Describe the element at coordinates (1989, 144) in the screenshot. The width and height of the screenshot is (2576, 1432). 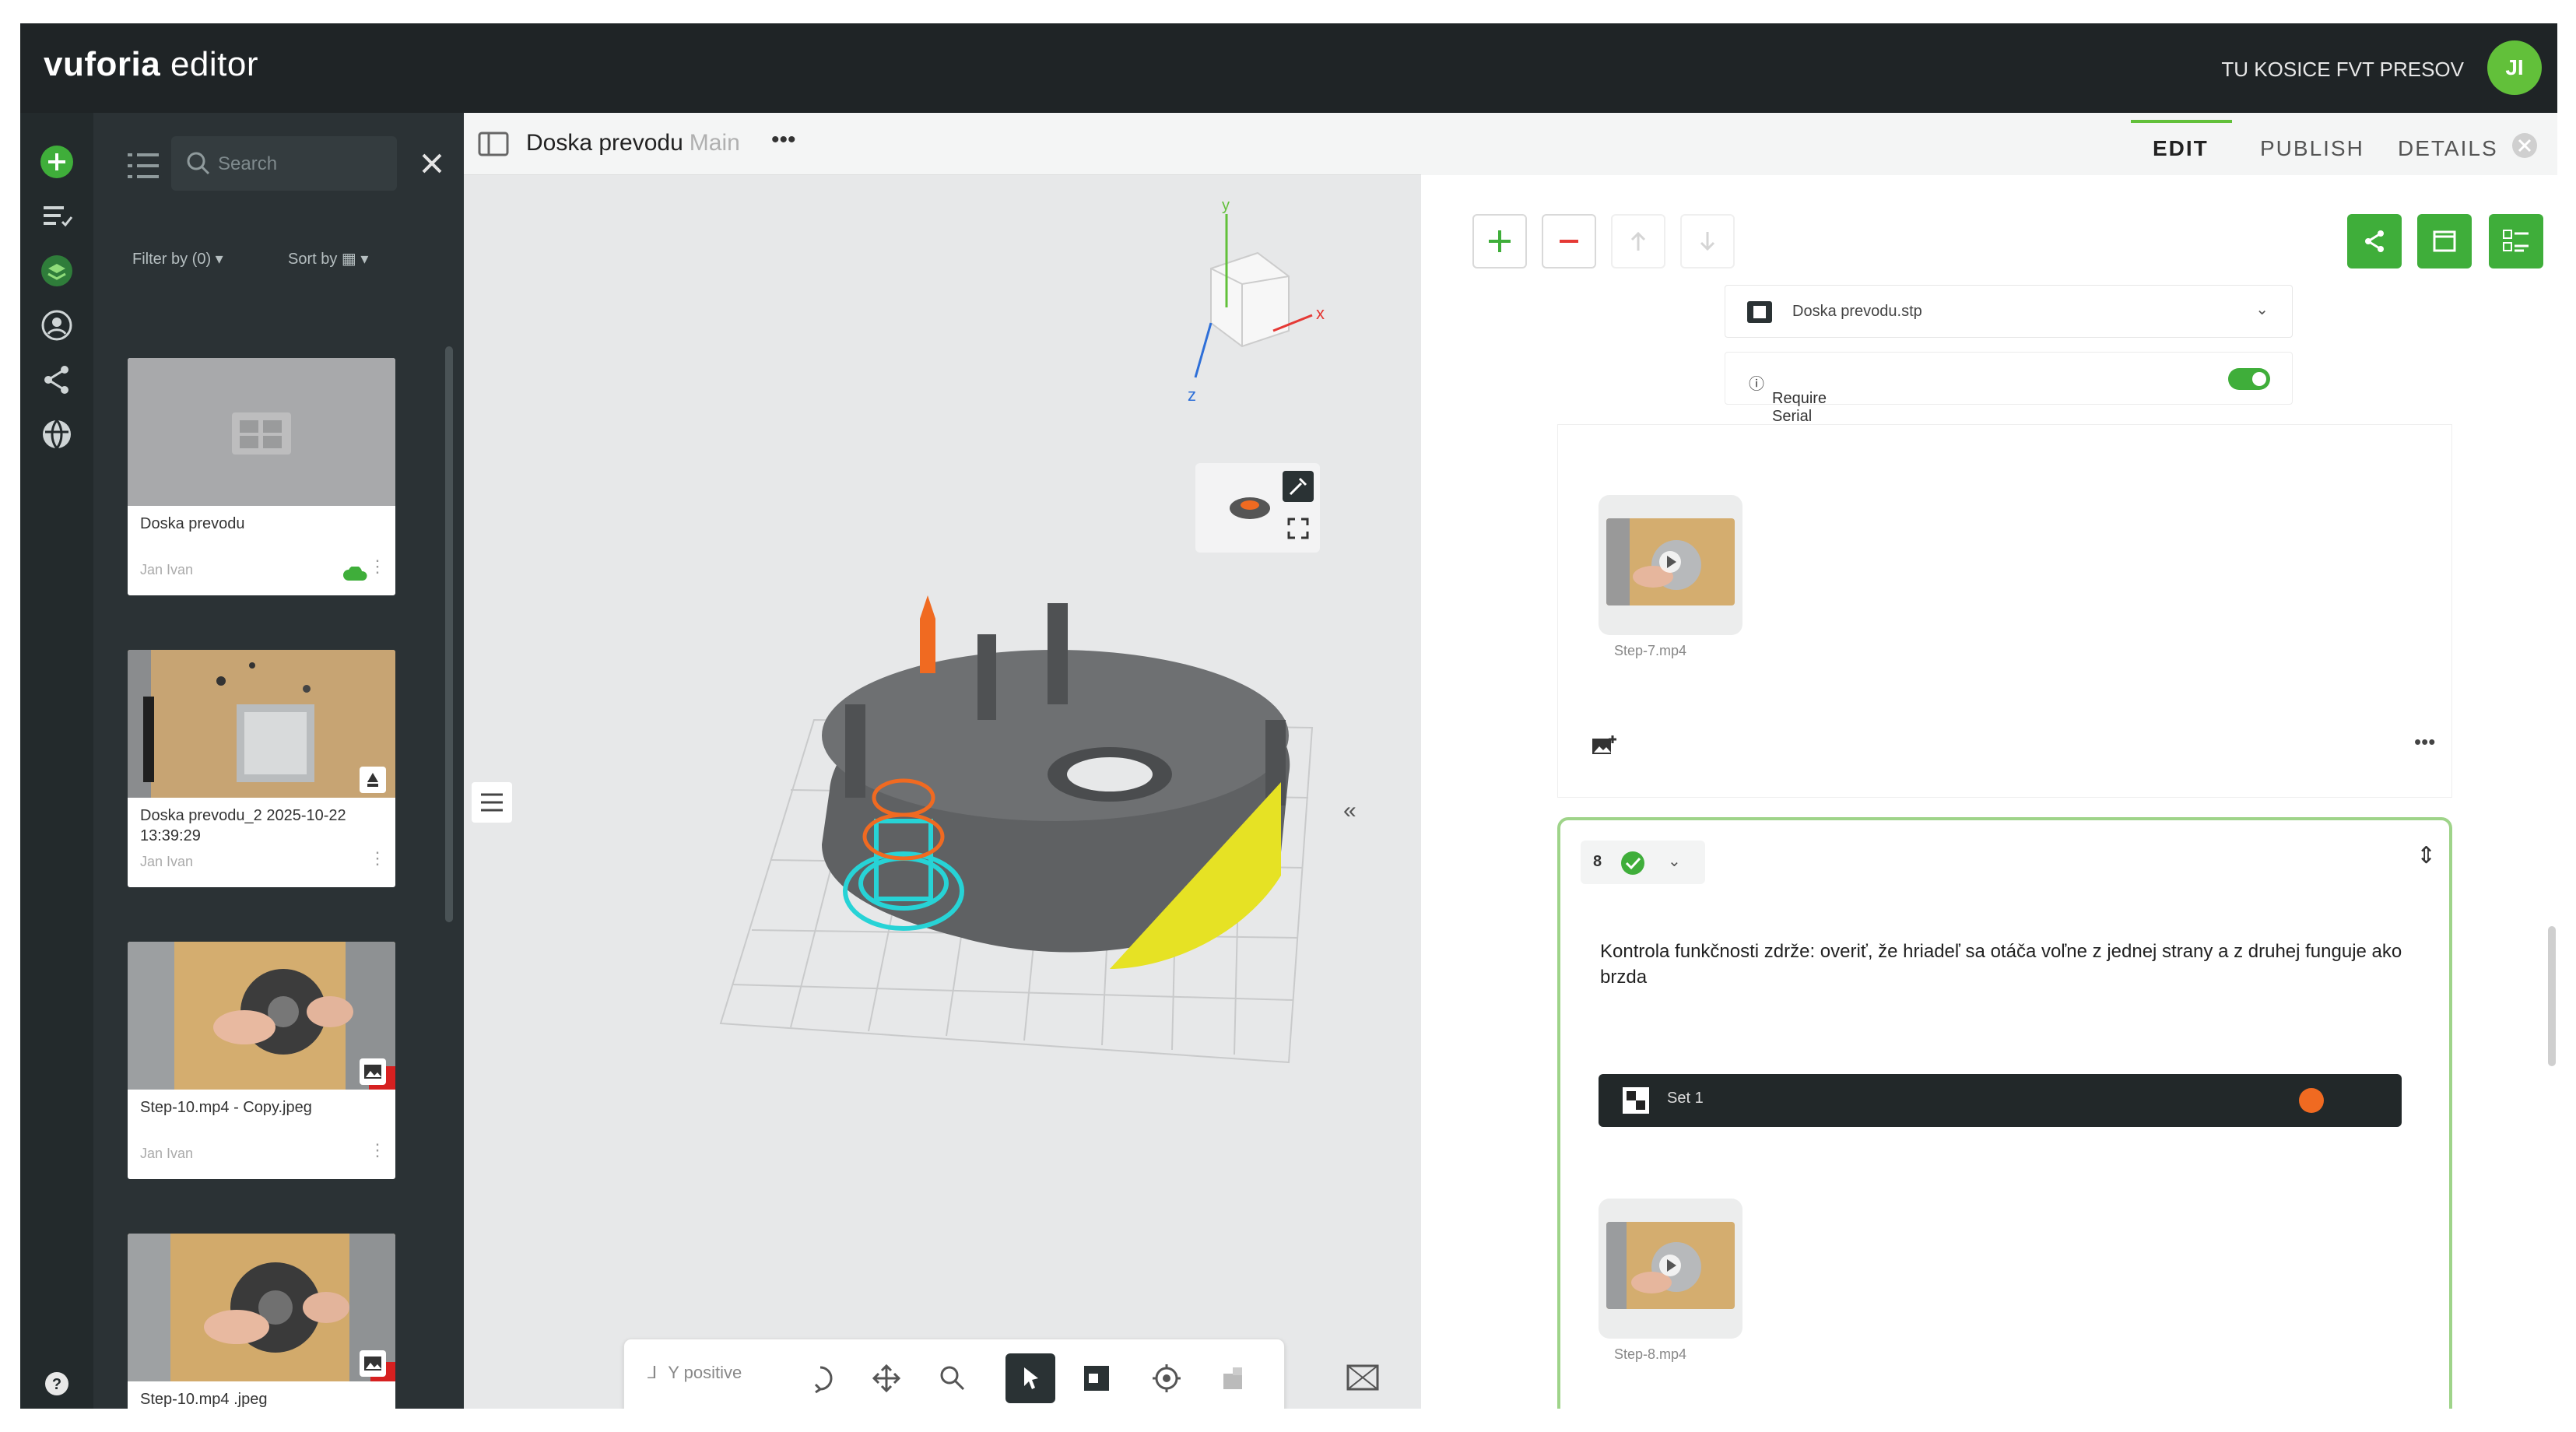
I see `editor-tabs: EDIT PUBLISH DETAILS` at that location.